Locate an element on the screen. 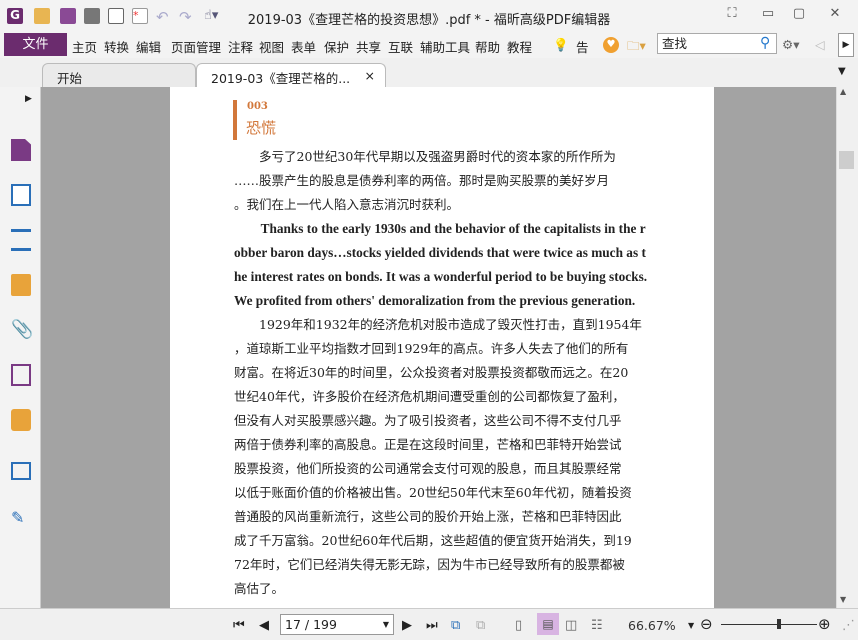  signature-icon is located at coordinates (21, 375).